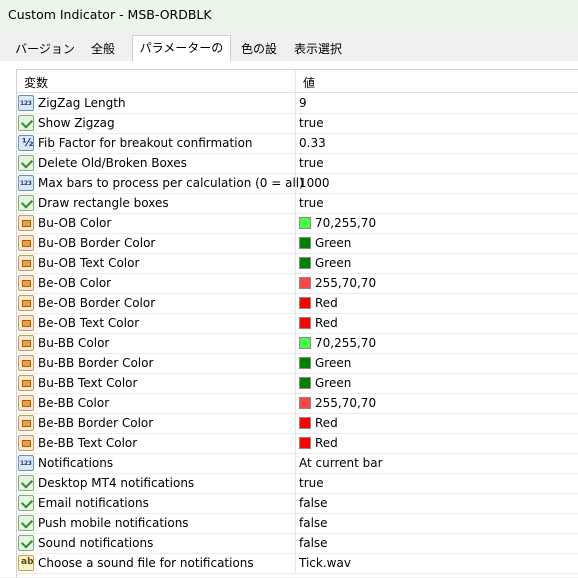  I want to click on tab-input-parameters: パラメーターの入力, so click(181, 57).